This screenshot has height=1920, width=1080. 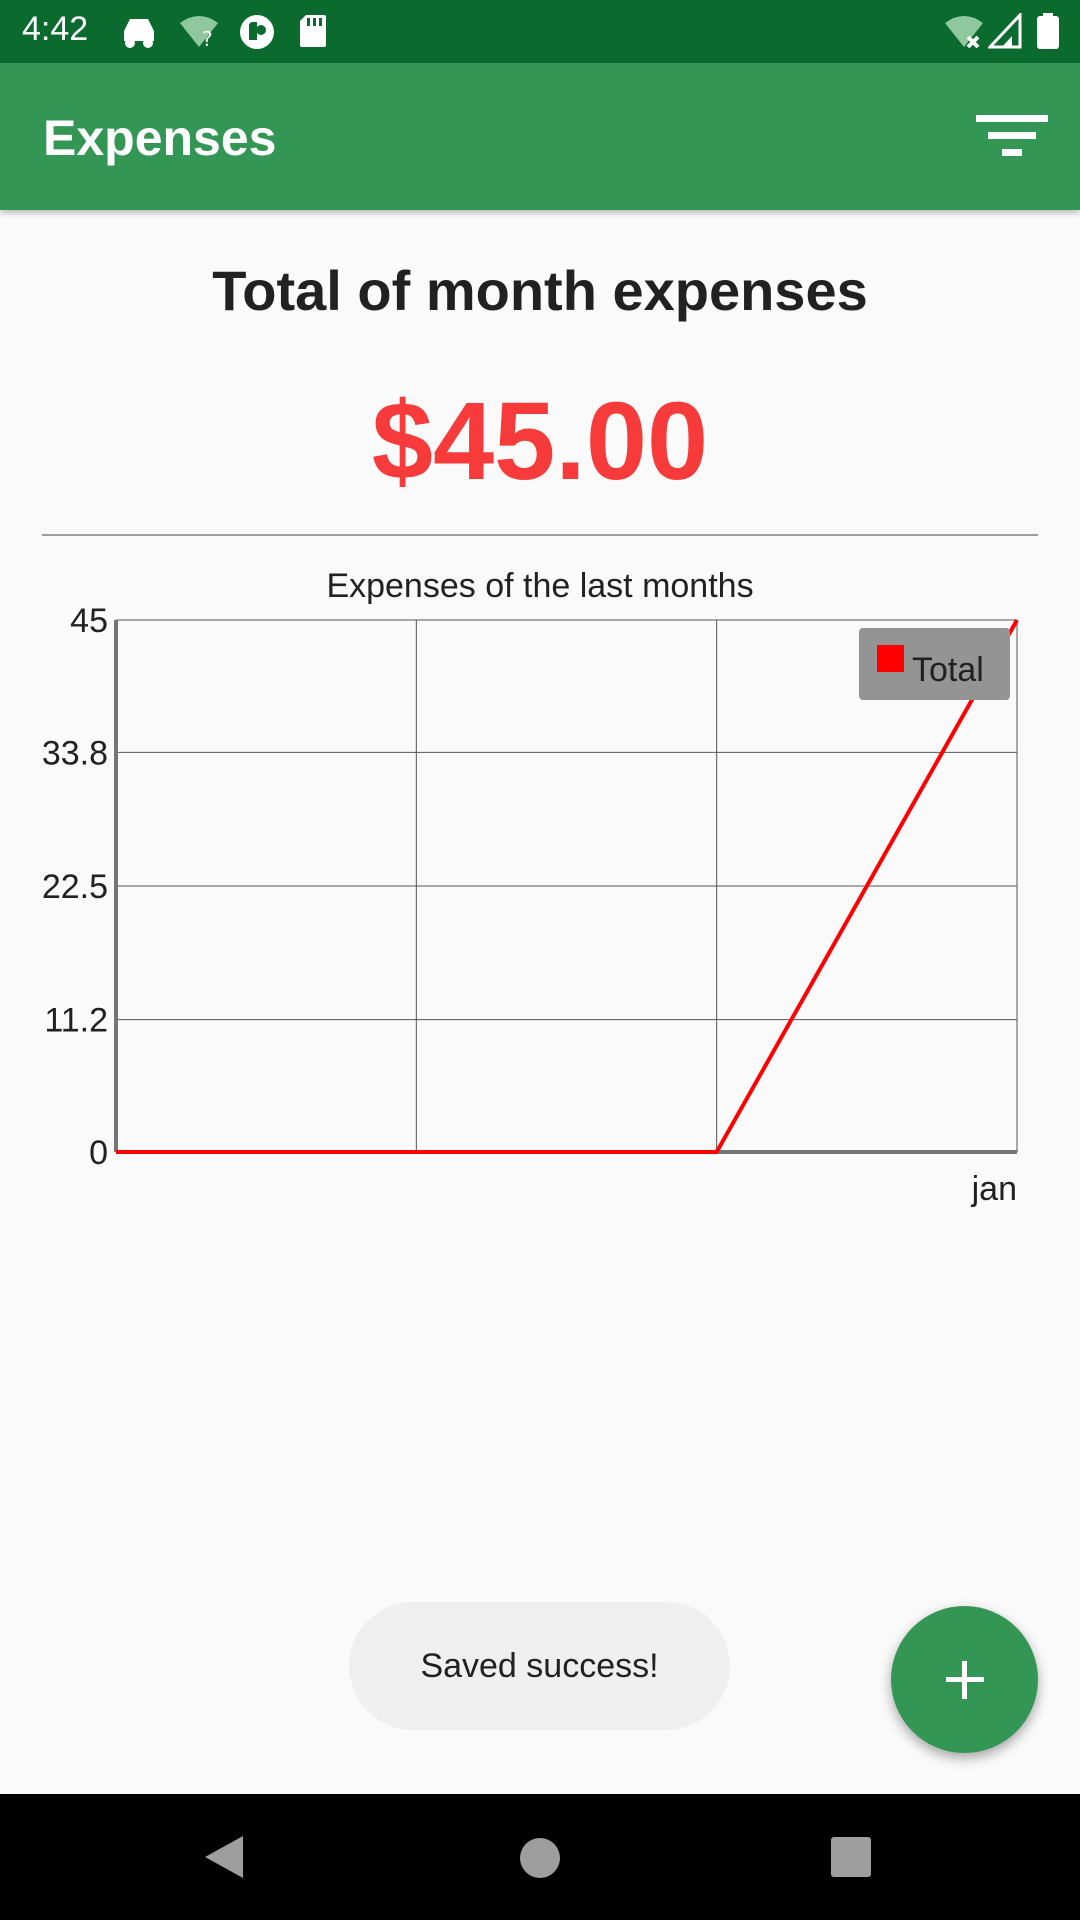 I want to click on y-tick-label: 11.2, so click(x=76, y=1021).